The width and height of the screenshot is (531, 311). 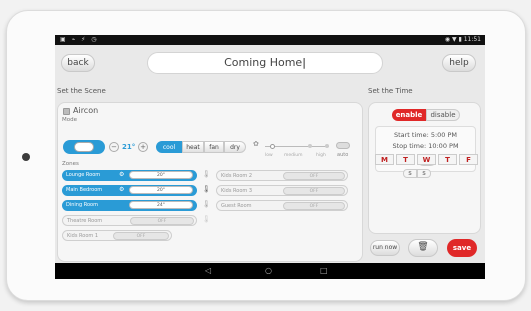 I want to click on zones-label: Zones, so click(x=70, y=164).